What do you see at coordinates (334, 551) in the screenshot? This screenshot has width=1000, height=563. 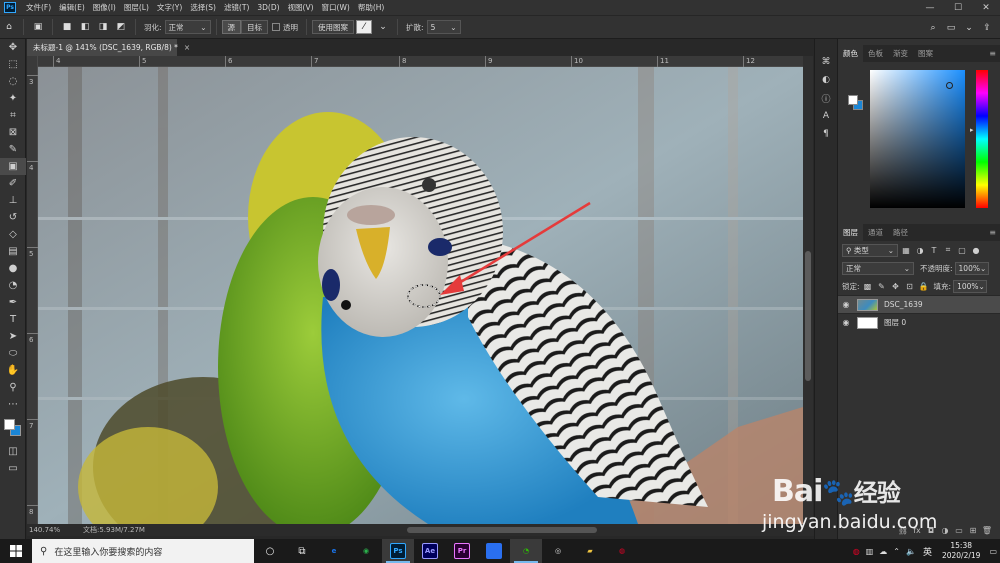 I see `taskbar-app-edge: e` at bounding box center [334, 551].